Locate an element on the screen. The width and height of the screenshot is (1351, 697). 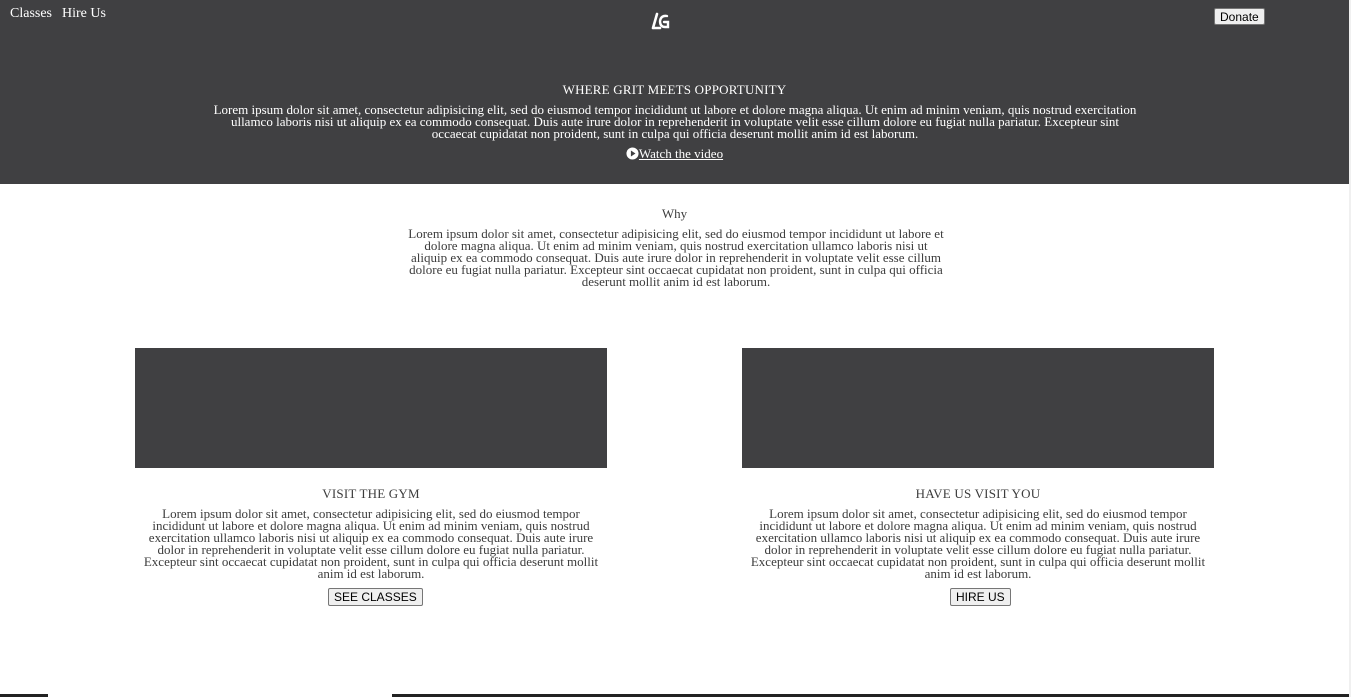
hero-title: WHERE GRIT MEETS OPPORTUNITY is located at coordinates (674, 89).